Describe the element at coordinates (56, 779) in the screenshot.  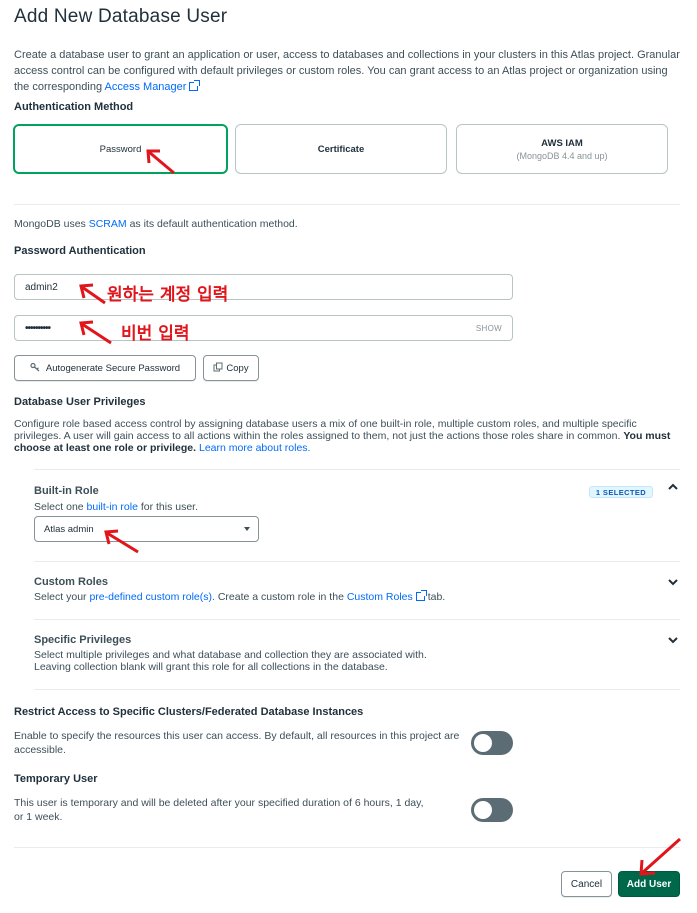
I see `temporary-user-title: Temporary User` at that location.